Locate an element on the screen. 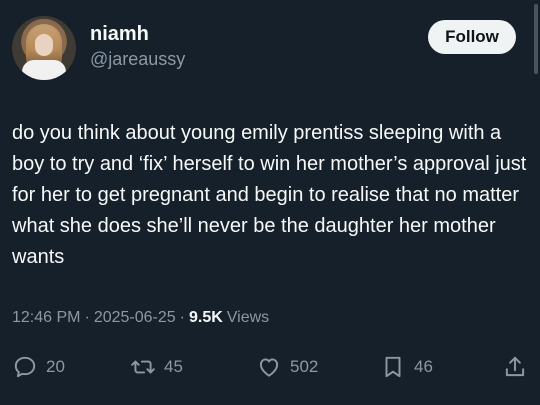 This screenshot has height=405, width=540. tweet-actions: 20 45 502 46 is located at coordinates (270, 367).